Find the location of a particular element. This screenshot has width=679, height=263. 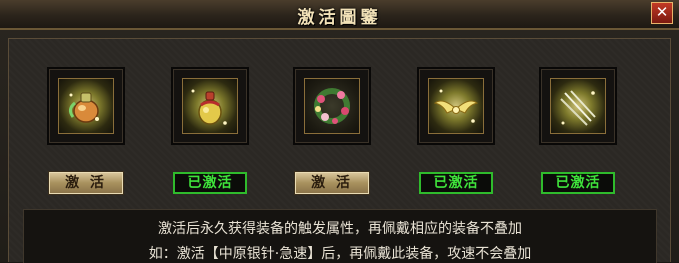

potion-bottle-icon is located at coordinates (83, 107).